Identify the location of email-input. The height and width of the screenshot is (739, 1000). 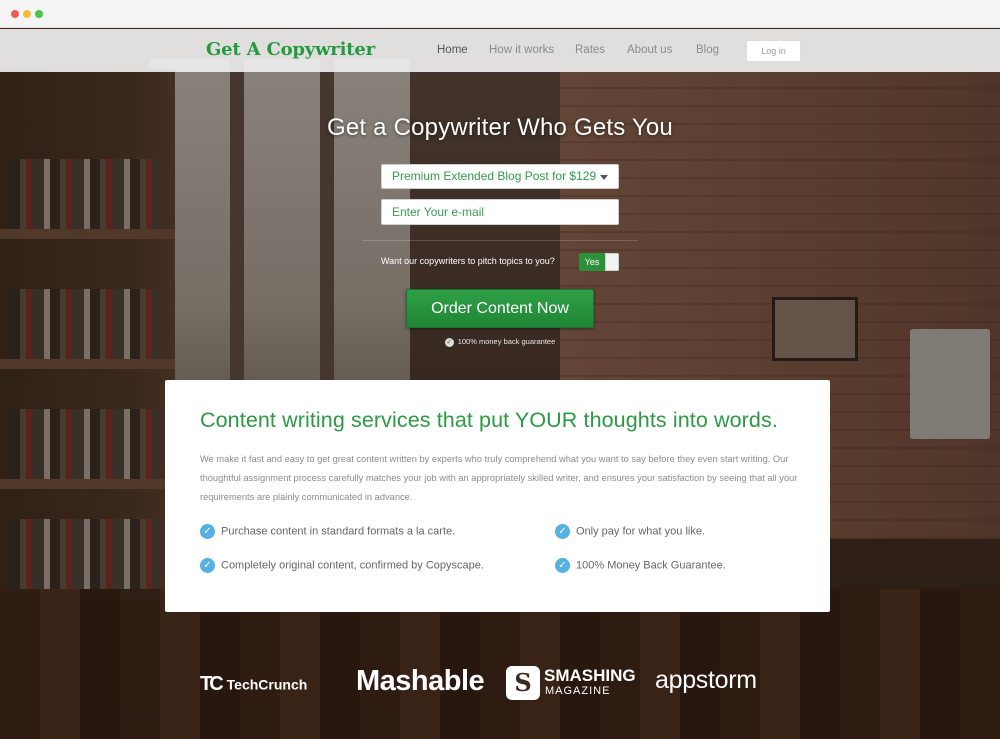
(500, 212).